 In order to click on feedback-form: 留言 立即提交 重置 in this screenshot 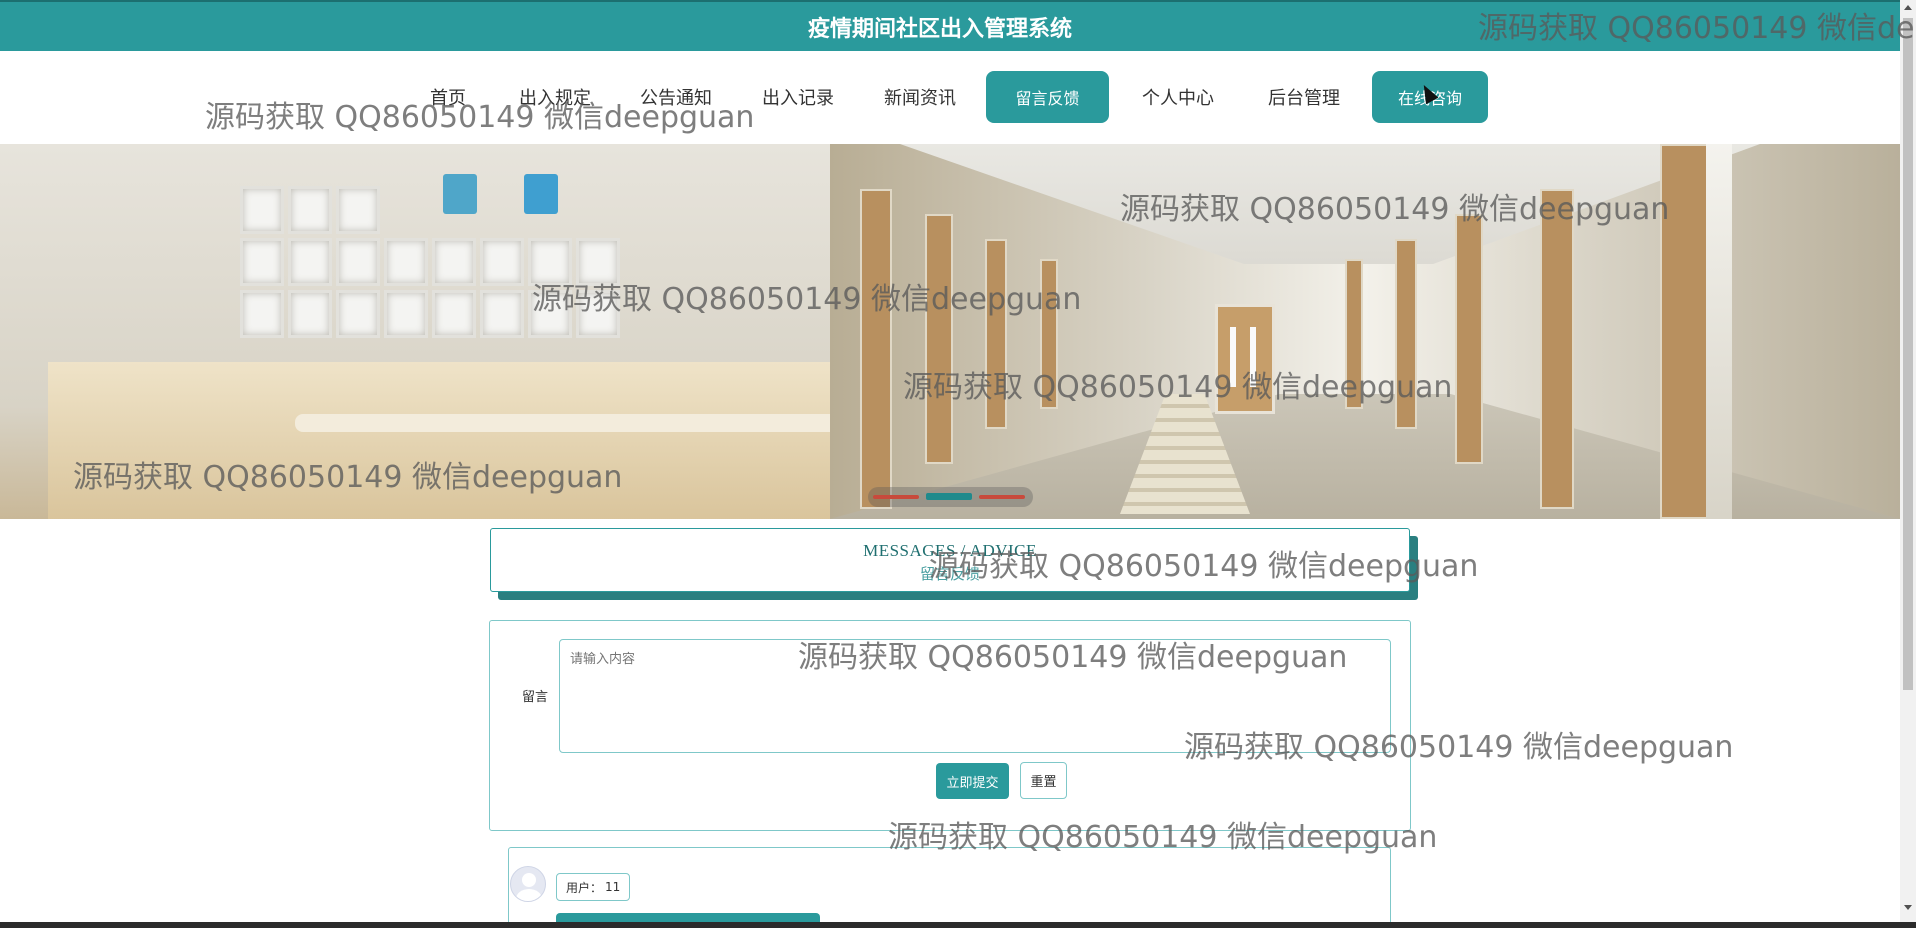, I will do `click(950, 725)`.